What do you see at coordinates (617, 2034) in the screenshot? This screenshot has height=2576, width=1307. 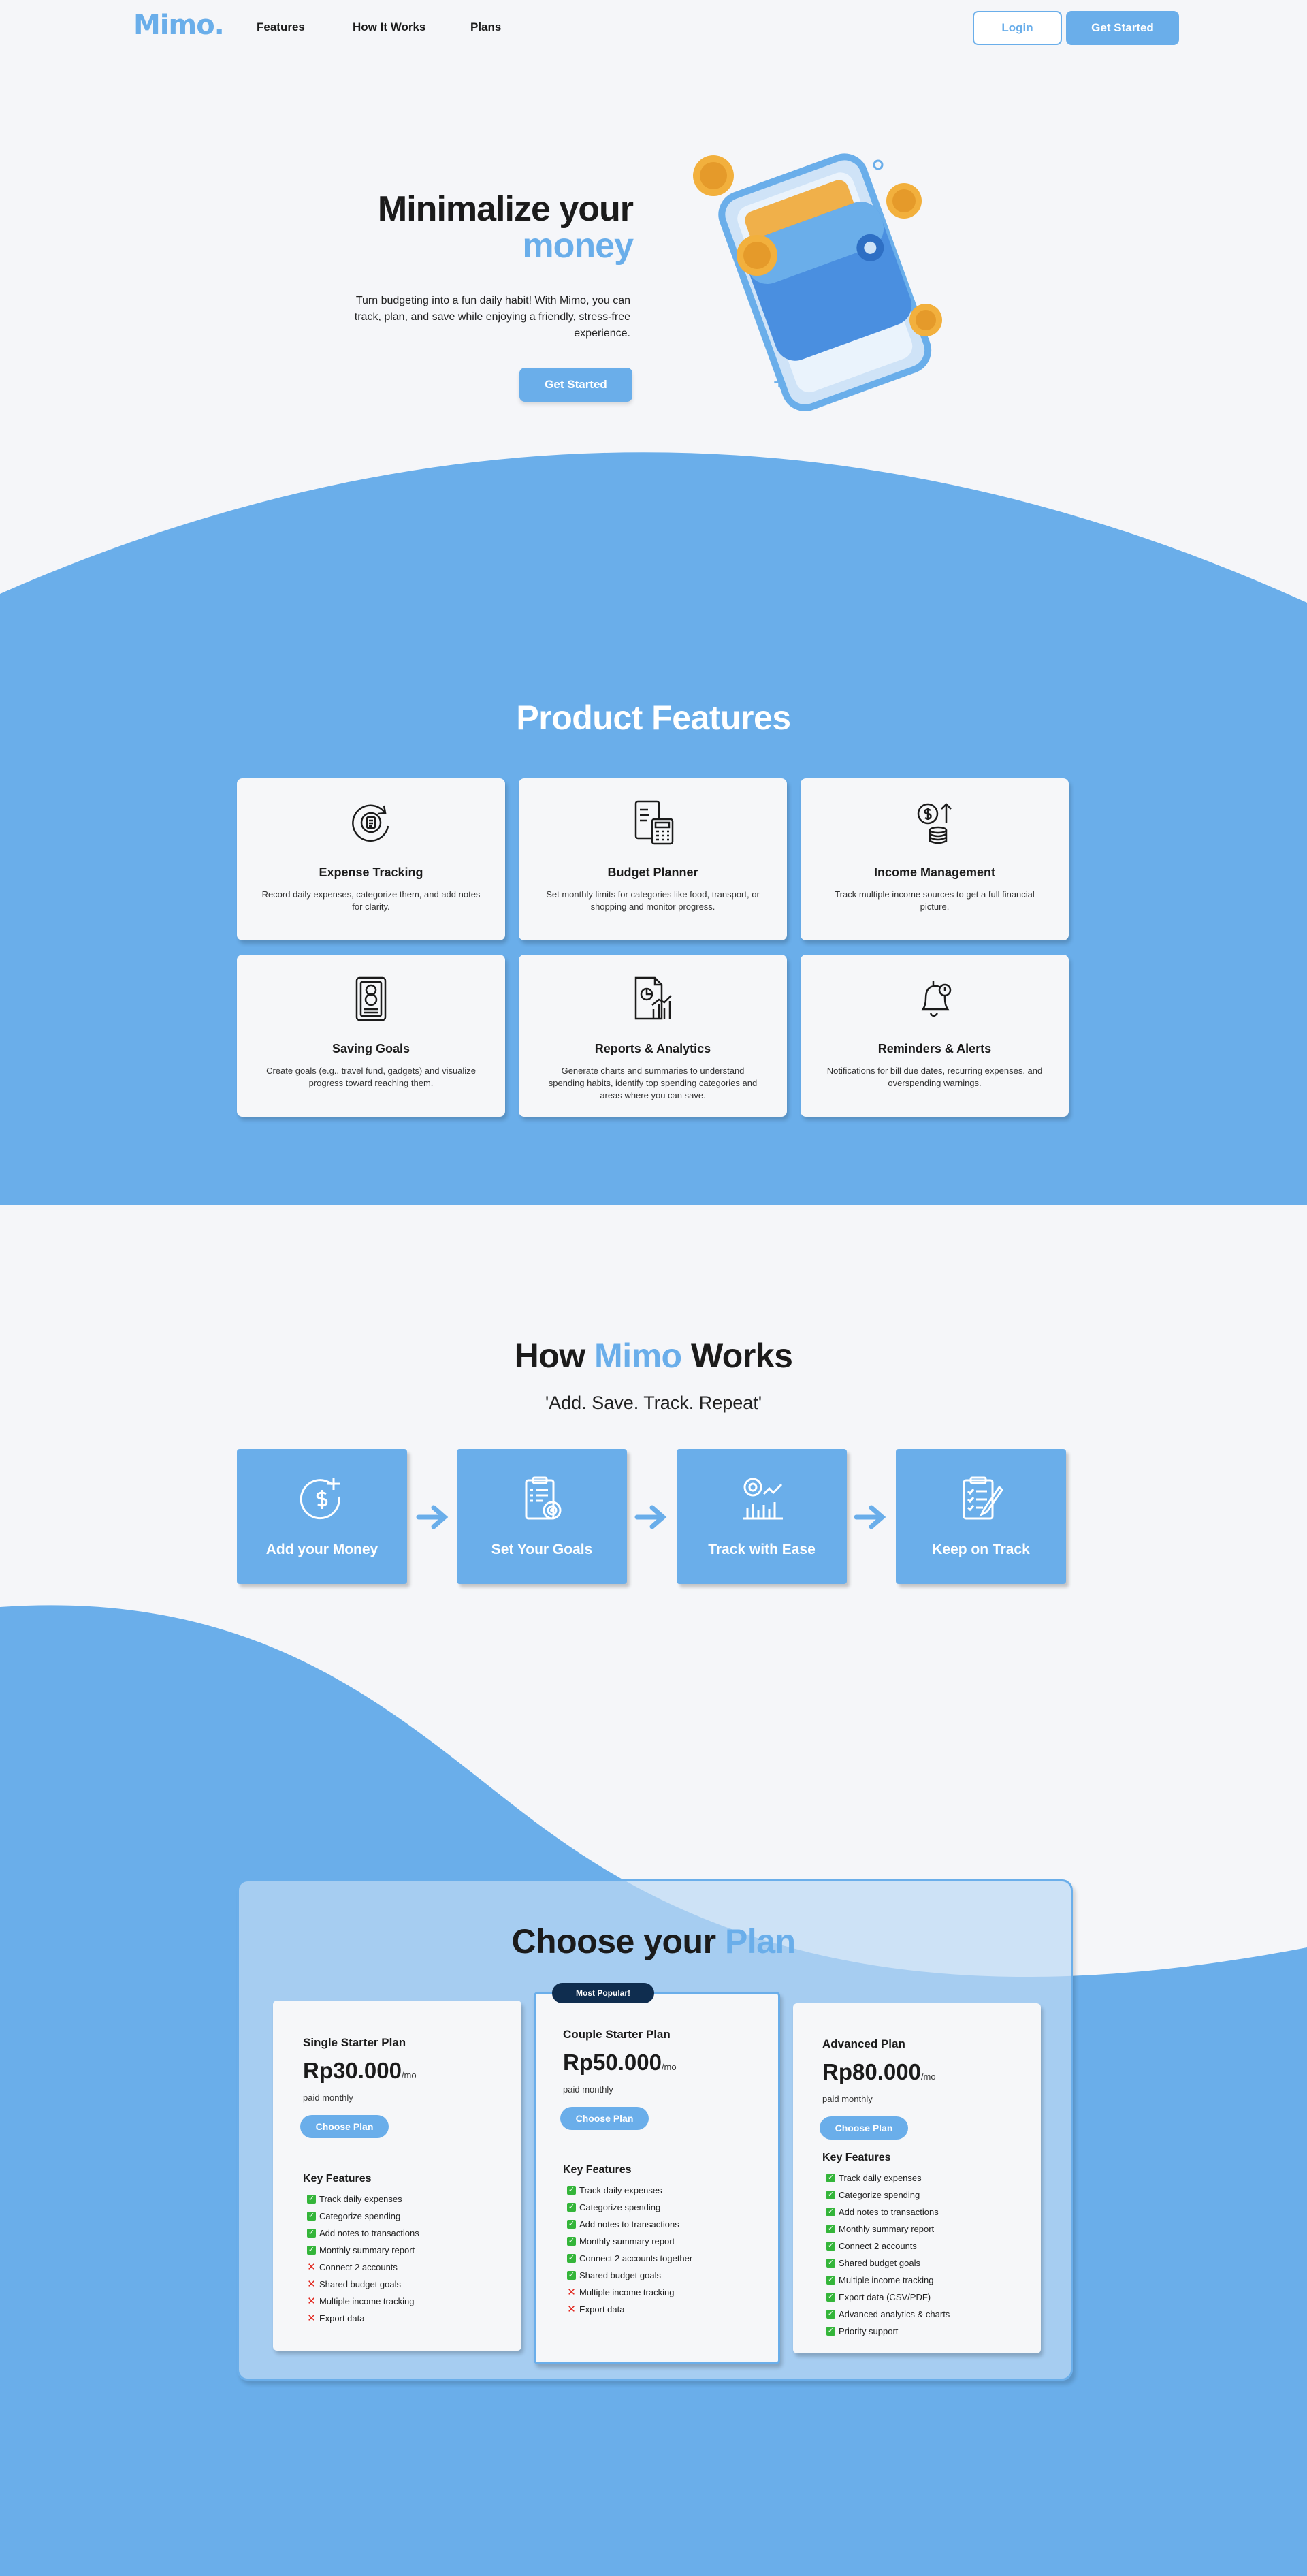 I see `plan-name: Couple Starter Plan` at bounding box center [617, 2034].